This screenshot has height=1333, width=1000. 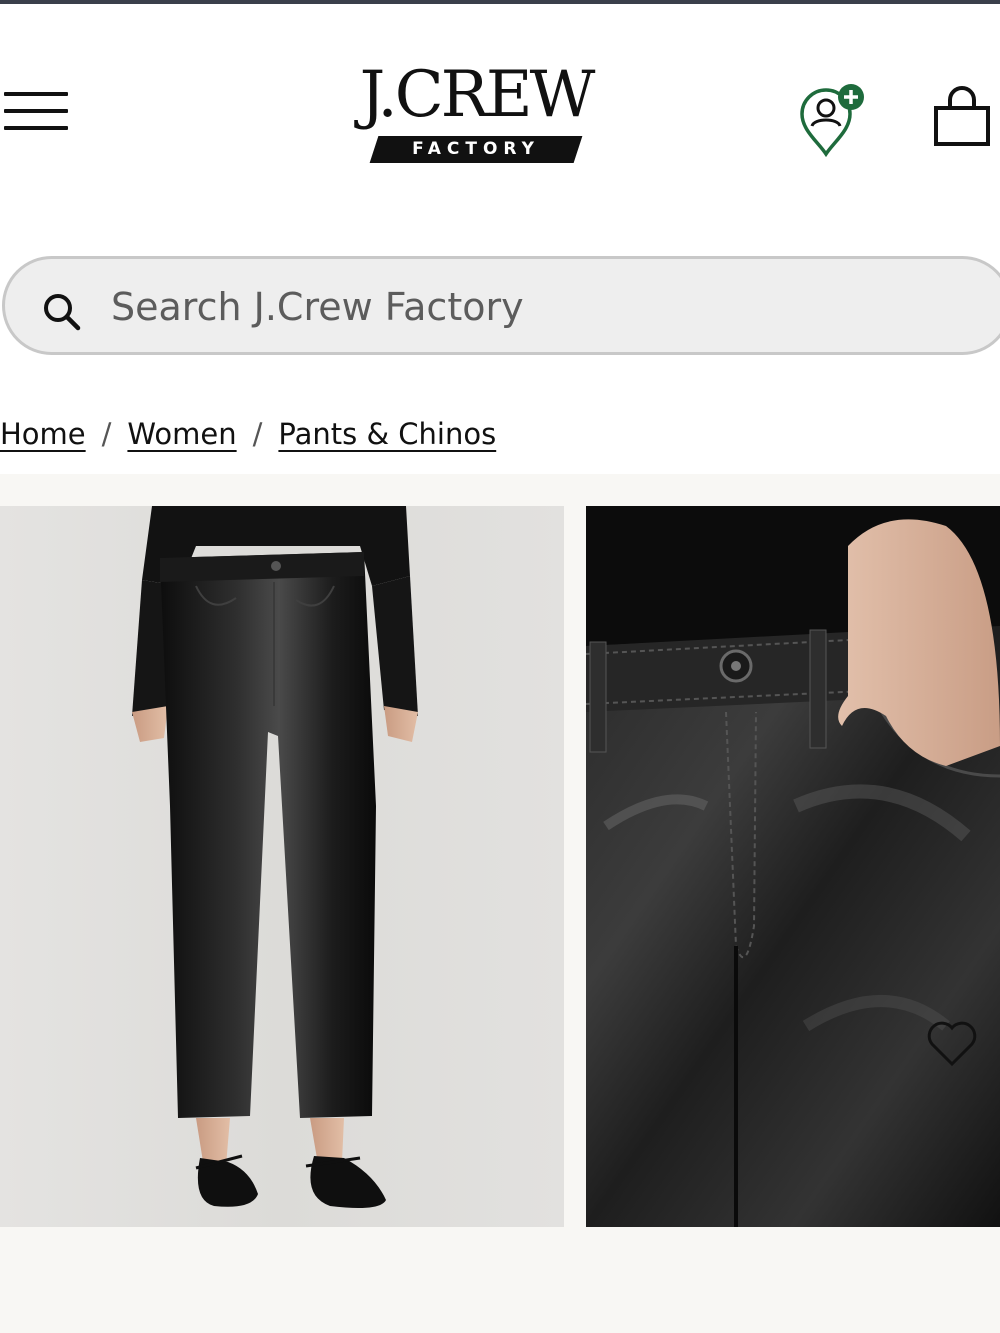 What do you see at coordinates (248, 434) in the screenshot?
I see `breadcrumb: Home / Women / Pants & Chinos` at bounding box center [248, 434].